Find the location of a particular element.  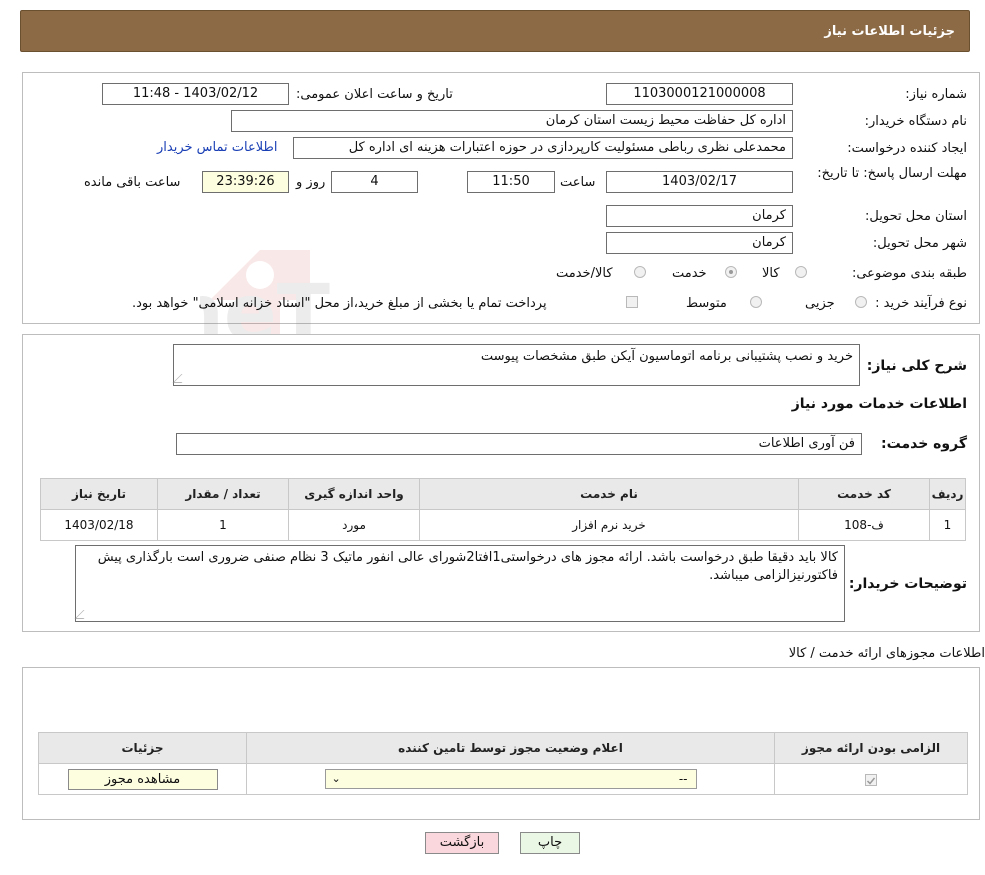

city-label: شهر محل تحویل: is located at coordinates (919, 243).